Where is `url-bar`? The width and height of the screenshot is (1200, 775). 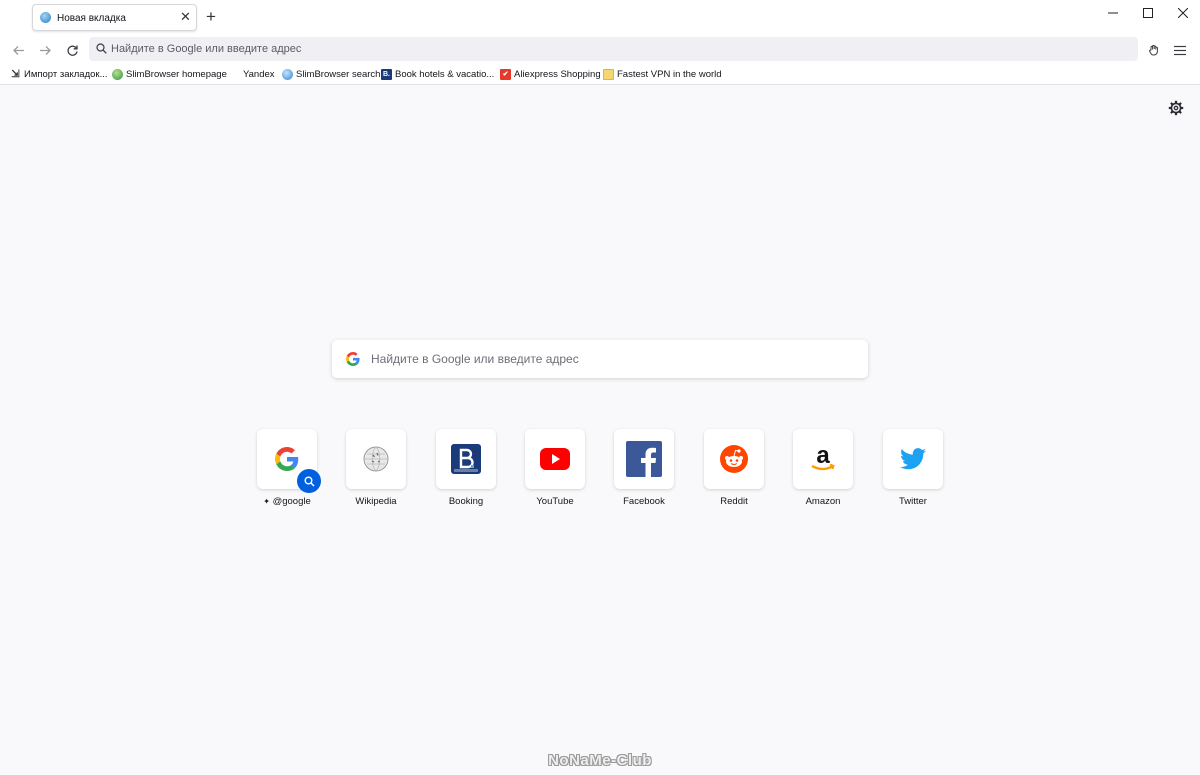
url-bar is located at coordinates (613, 49).